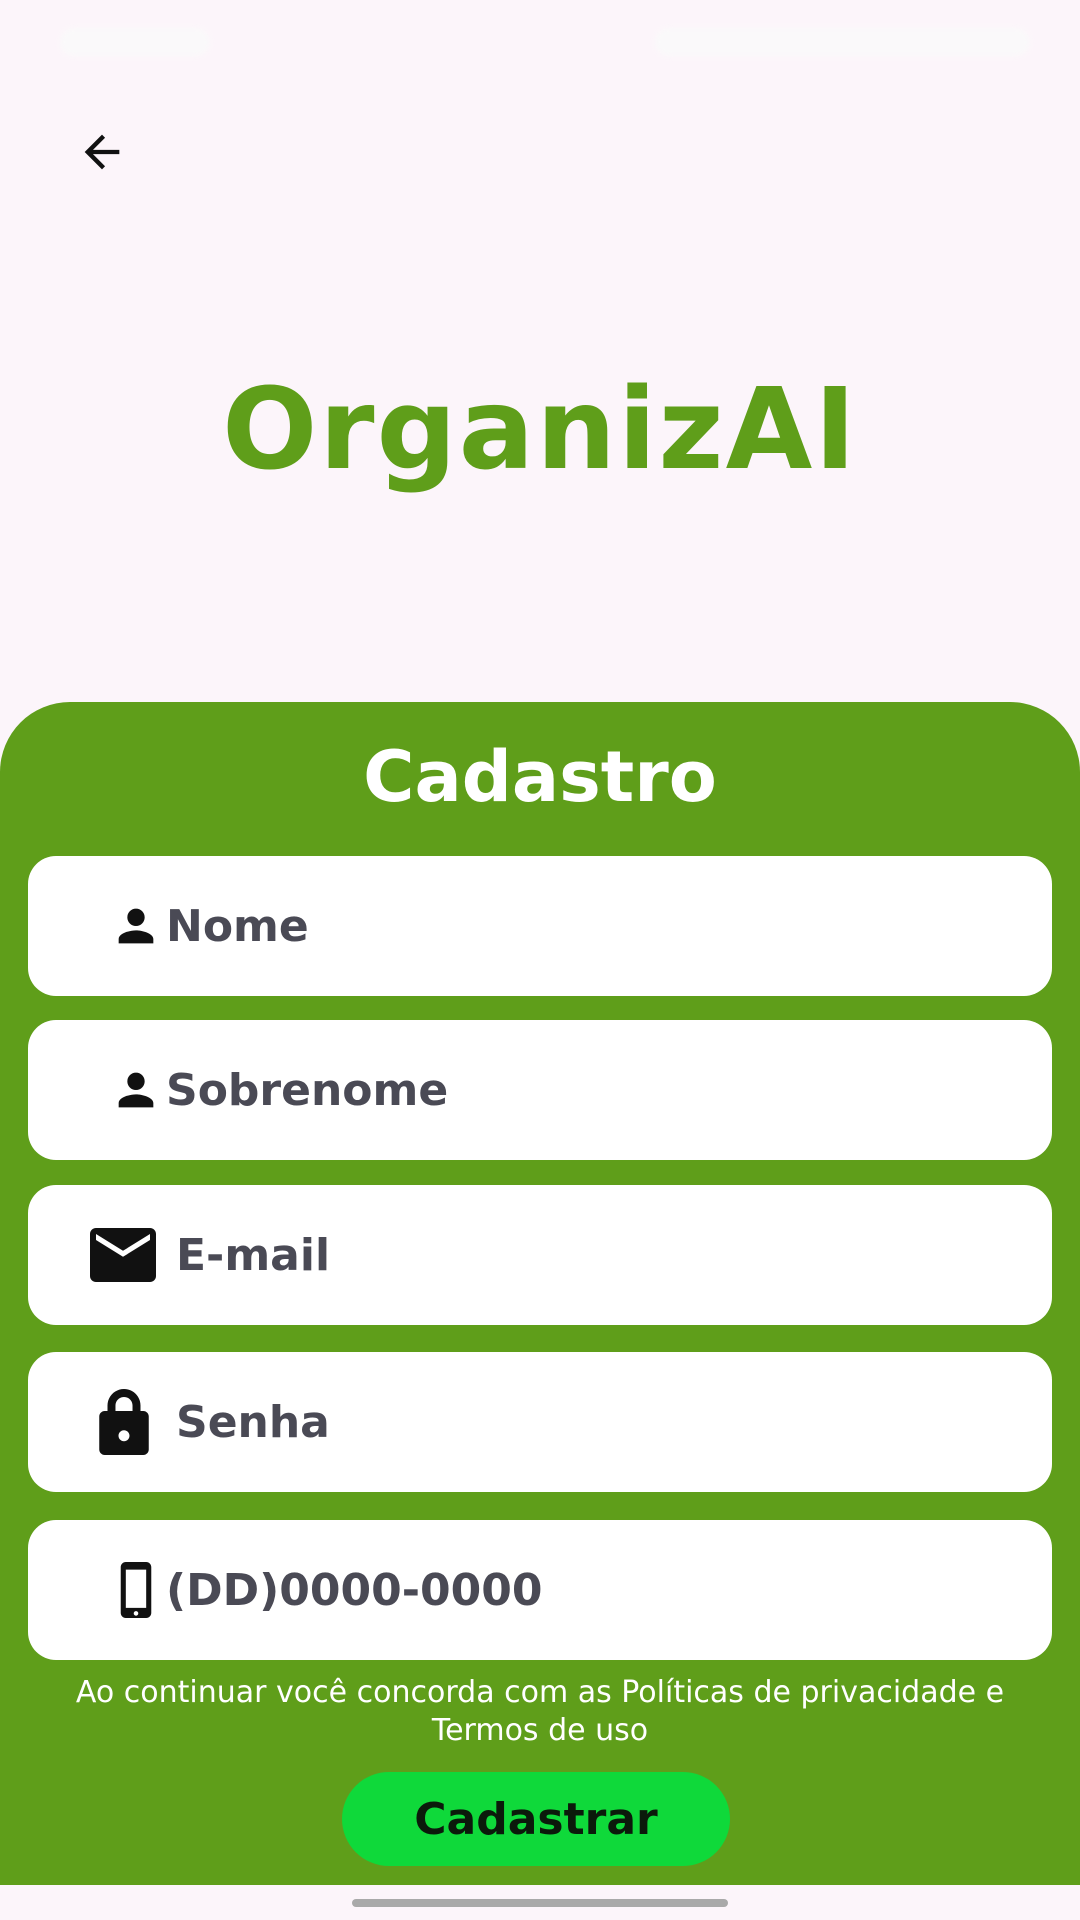 This screenshot has height=1920, width=1080. I want to click on terms-of-use-link: Termos de uso, so click(540, 1731).